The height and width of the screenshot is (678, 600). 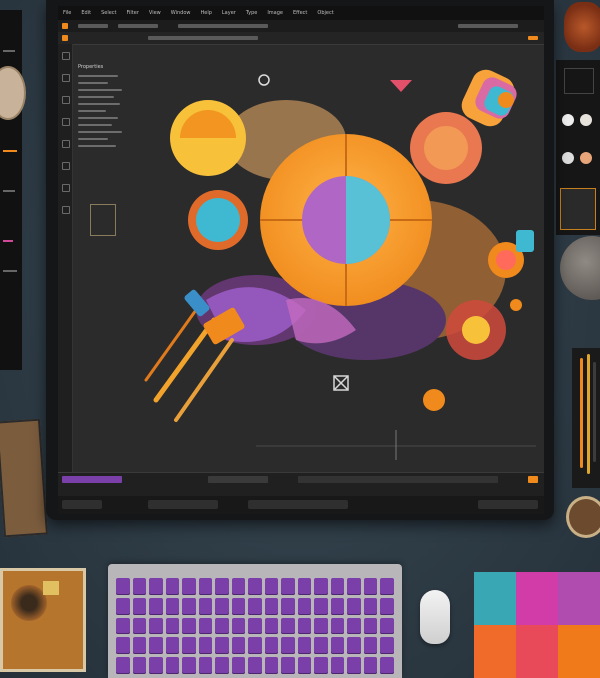 I want to click on move-tool-icon, so click(x=66, y=56).